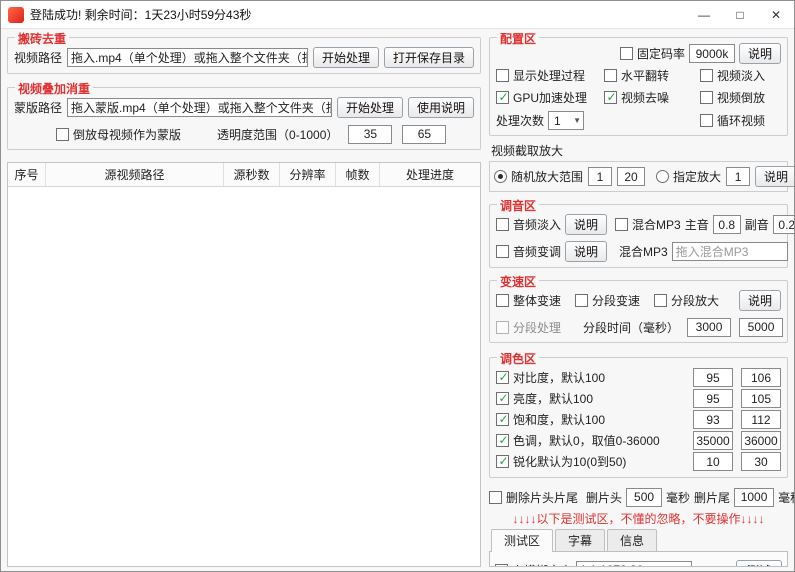  I want to click on col-seconds: 源秒数, so click(252, 174).